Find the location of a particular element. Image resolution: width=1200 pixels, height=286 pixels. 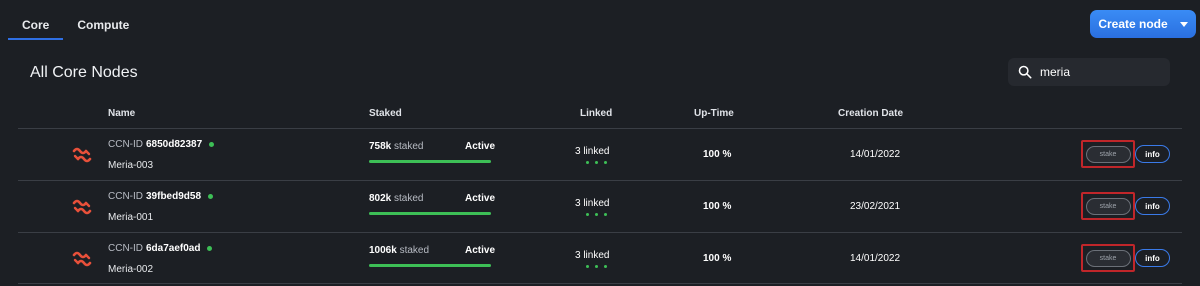

column-header-name: Name is located at coordinates (122, 113).